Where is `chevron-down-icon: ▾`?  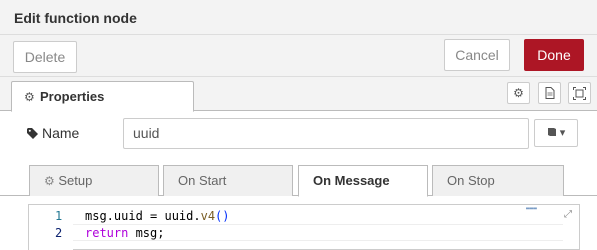
chevron-down-icon: ▾ is located at coordinates (562, 133).